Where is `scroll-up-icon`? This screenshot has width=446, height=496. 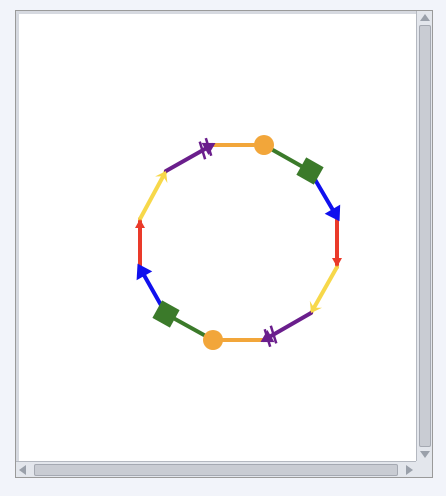 scroll-up-icon is located at coordinates (425, 17).